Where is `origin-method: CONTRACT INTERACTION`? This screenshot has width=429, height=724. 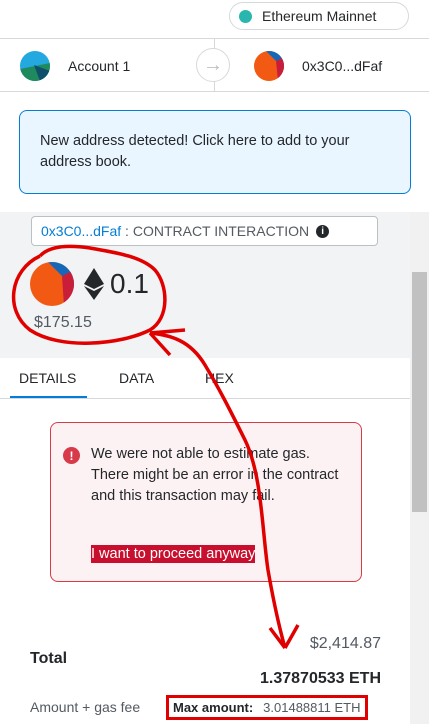 origin-method: CONTRACT INTERACTION is located at coordinates (221, 231).